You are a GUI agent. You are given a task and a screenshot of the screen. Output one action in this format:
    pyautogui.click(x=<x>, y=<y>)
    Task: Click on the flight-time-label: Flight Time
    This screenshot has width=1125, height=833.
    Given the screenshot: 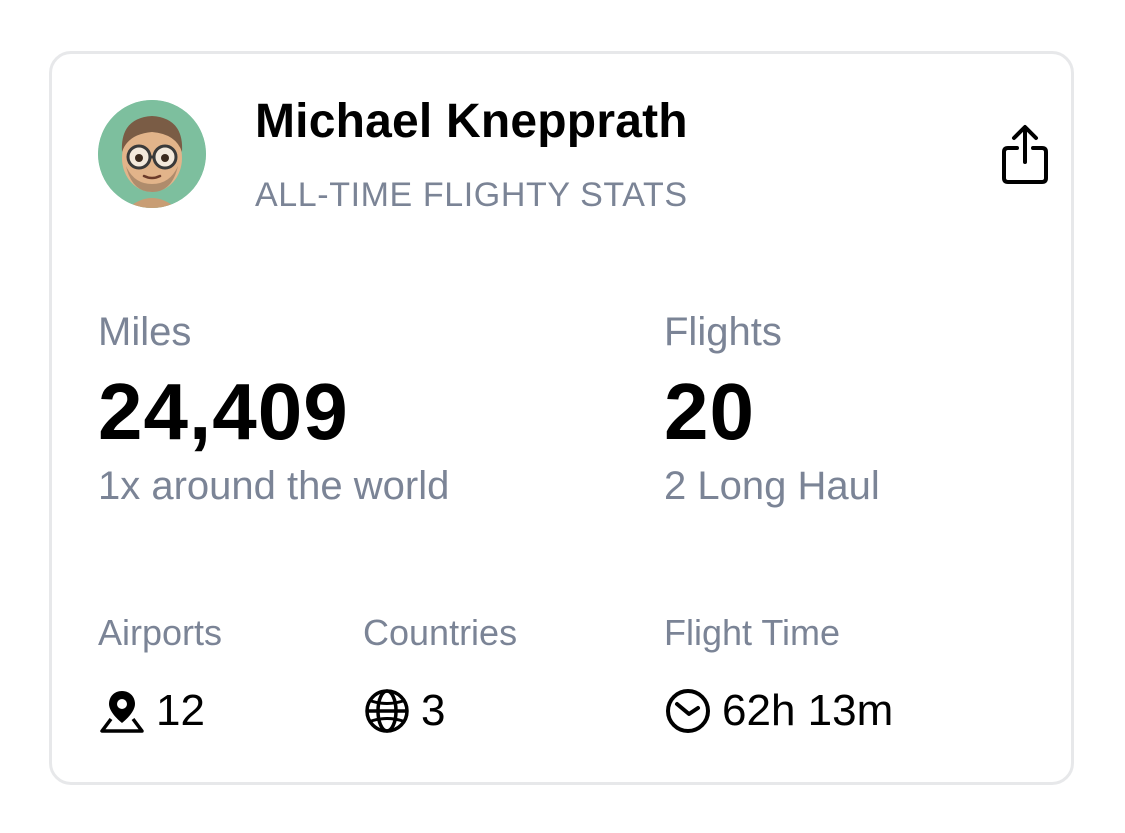 What is the action you would take?
    pyautogui.click(x=752, y=632)
    